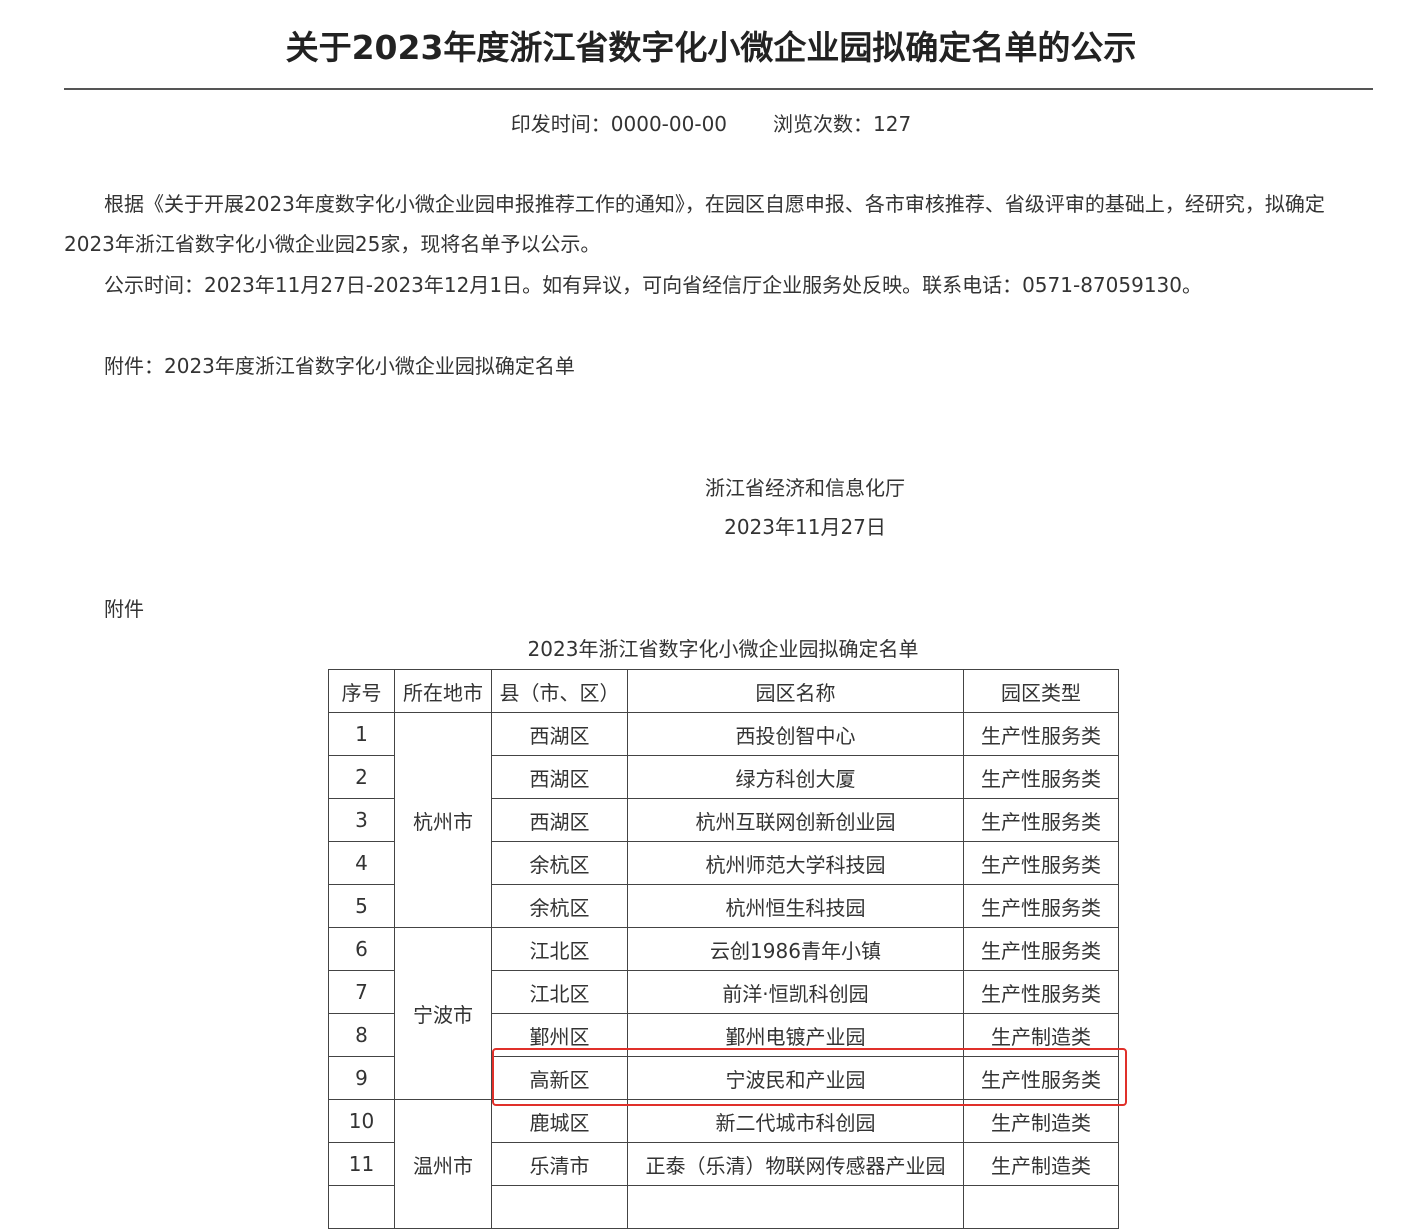 The width and height of the screenshot is (1422, 1229). I want to click on cell-county: 鹿城区, so click(559, 1121).